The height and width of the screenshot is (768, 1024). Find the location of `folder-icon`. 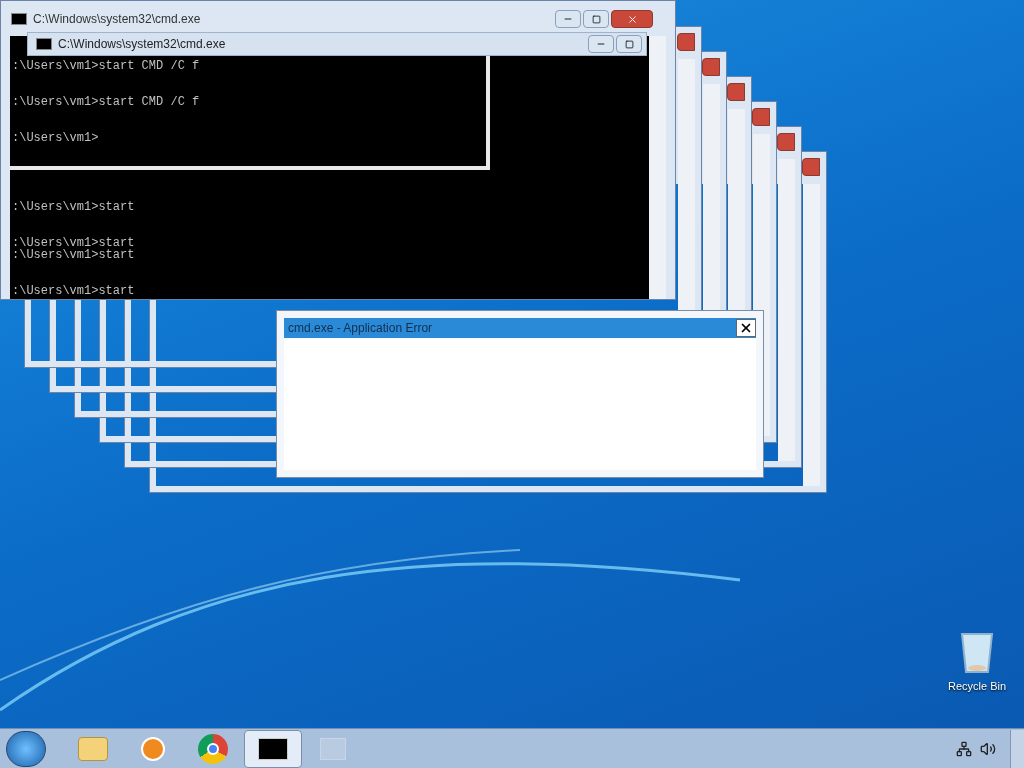

folder-icon is located at coordinates (93, 748).